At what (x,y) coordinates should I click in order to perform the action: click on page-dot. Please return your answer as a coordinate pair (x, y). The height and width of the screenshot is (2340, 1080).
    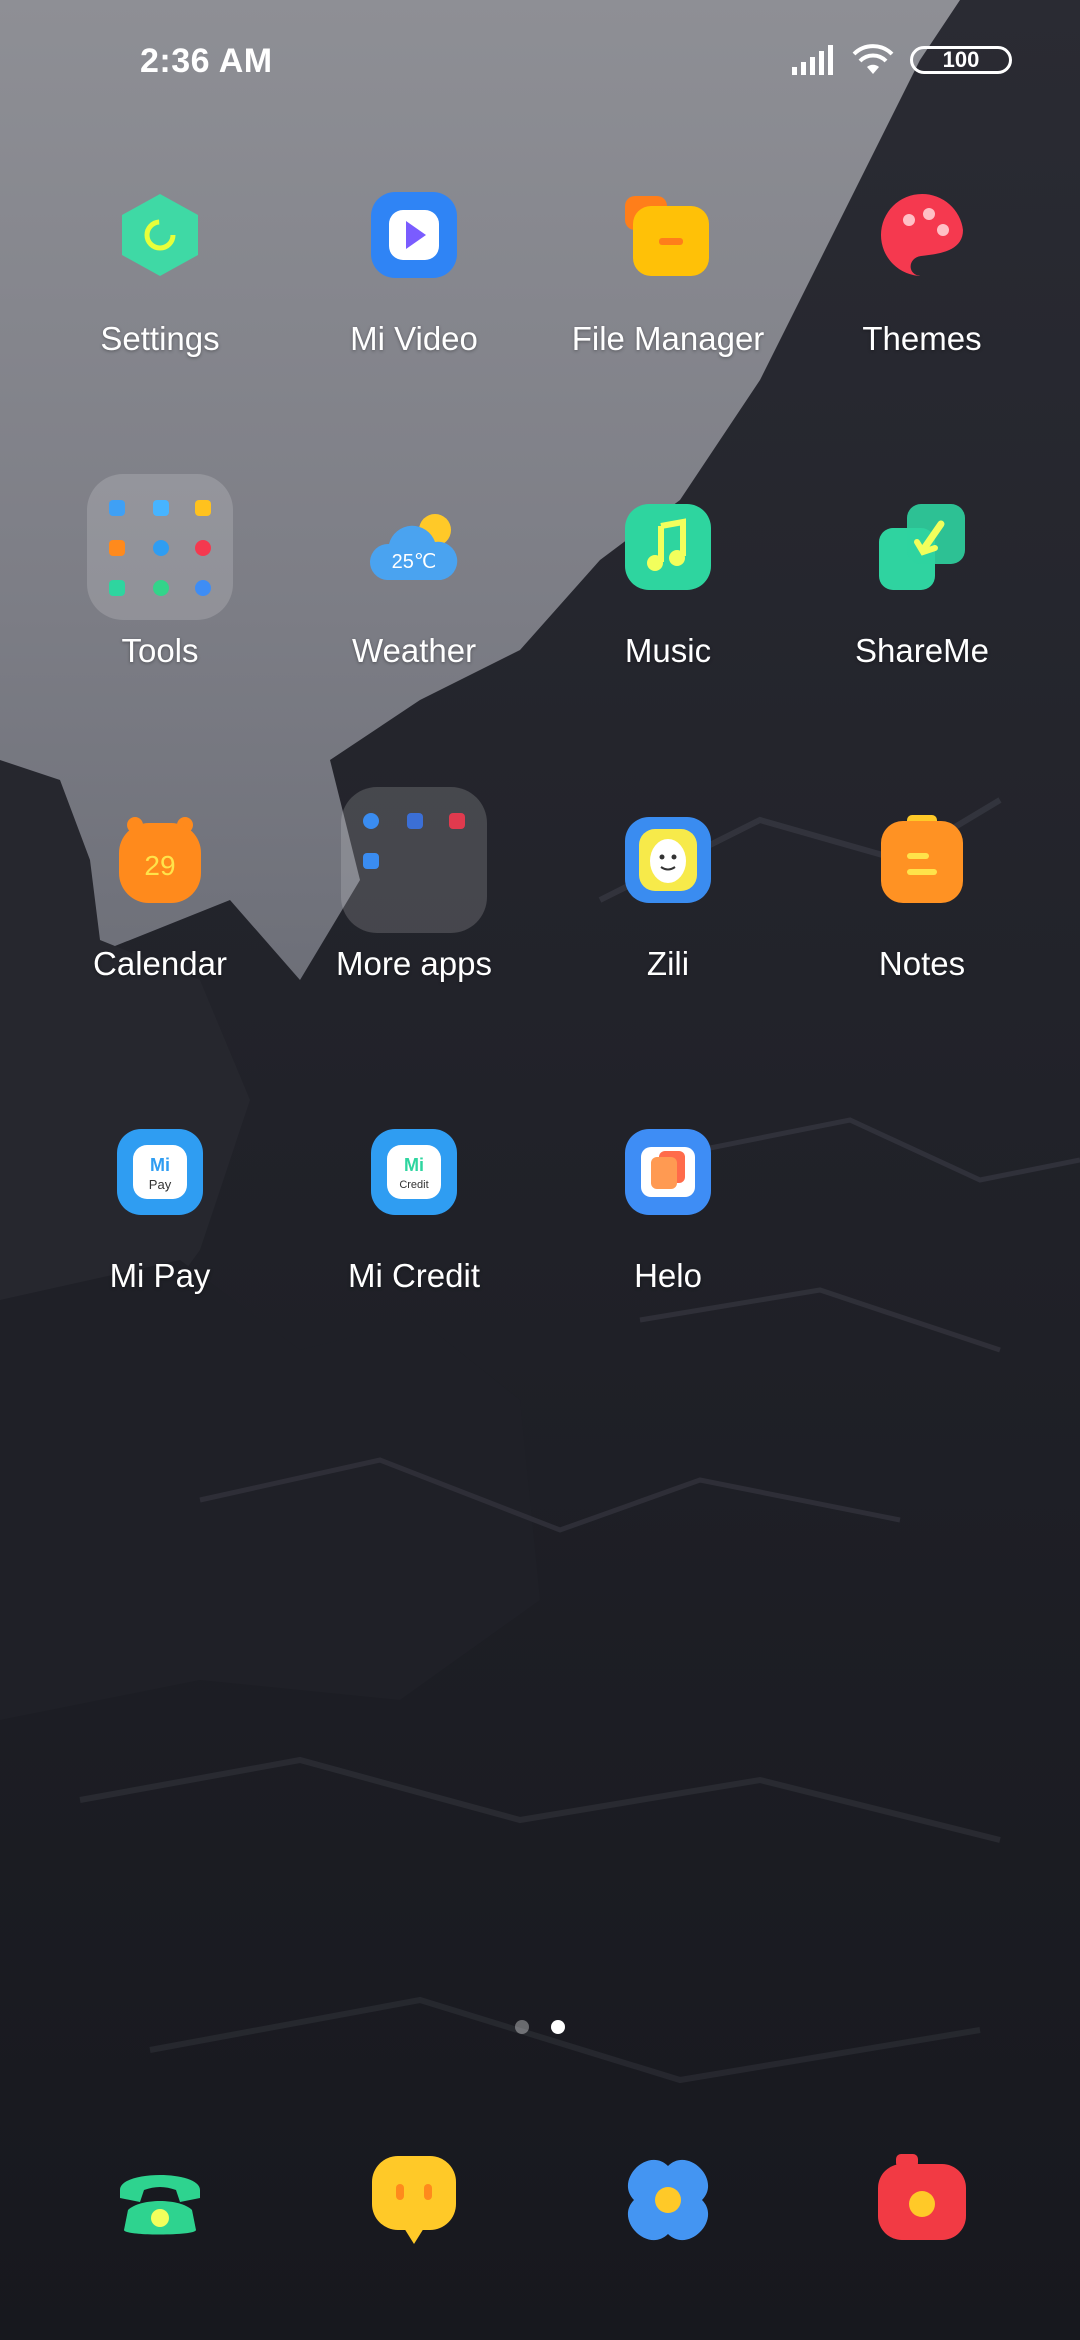
    Looking at the image, I should click on (522, 2027).